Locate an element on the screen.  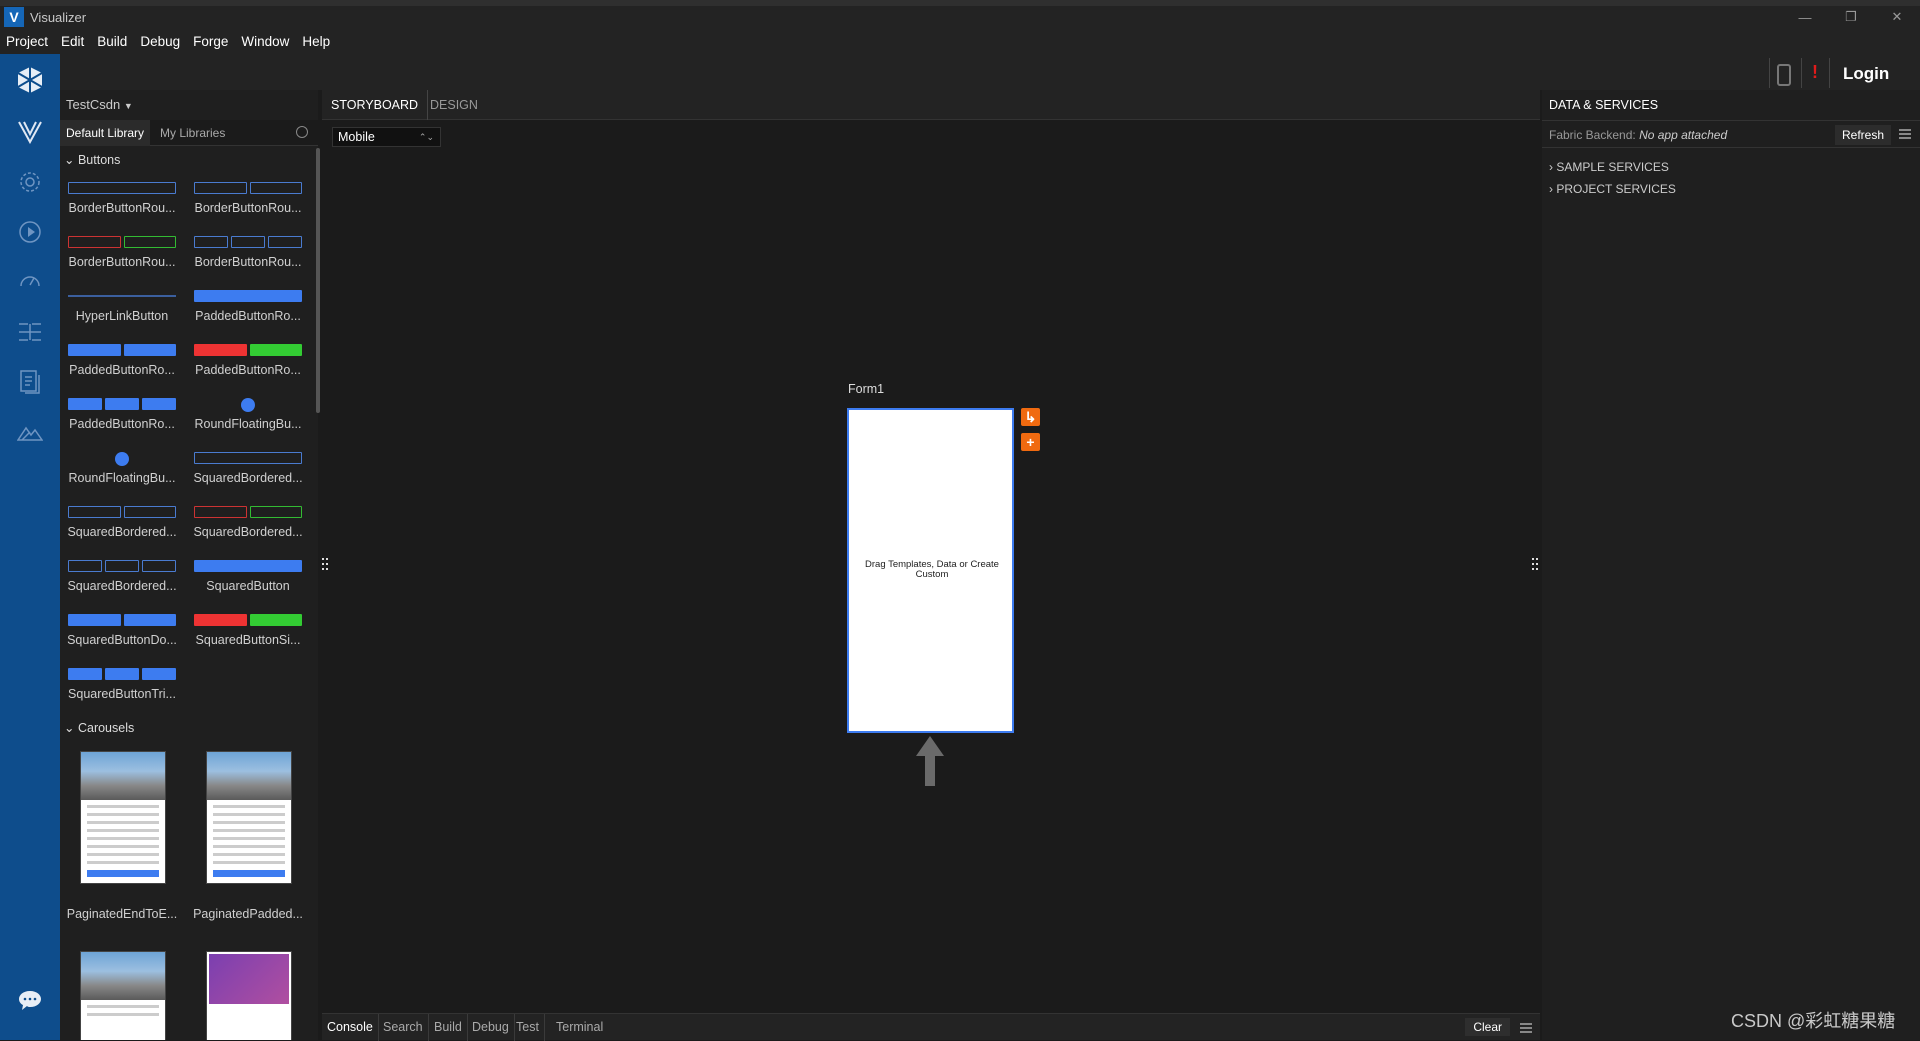
refresh-button: Refresh is located at coordinates (1863, 135).